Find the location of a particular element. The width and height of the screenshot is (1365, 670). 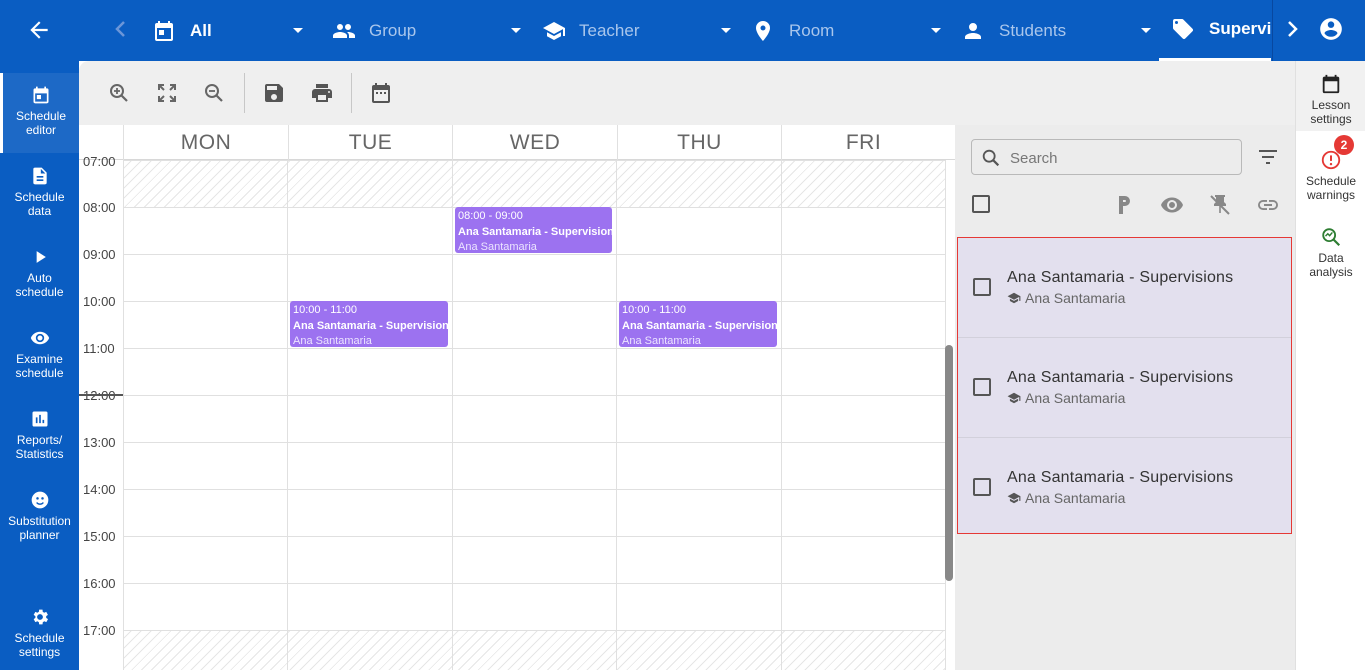

select-all-checkbox is located at coordinates (984, 207).